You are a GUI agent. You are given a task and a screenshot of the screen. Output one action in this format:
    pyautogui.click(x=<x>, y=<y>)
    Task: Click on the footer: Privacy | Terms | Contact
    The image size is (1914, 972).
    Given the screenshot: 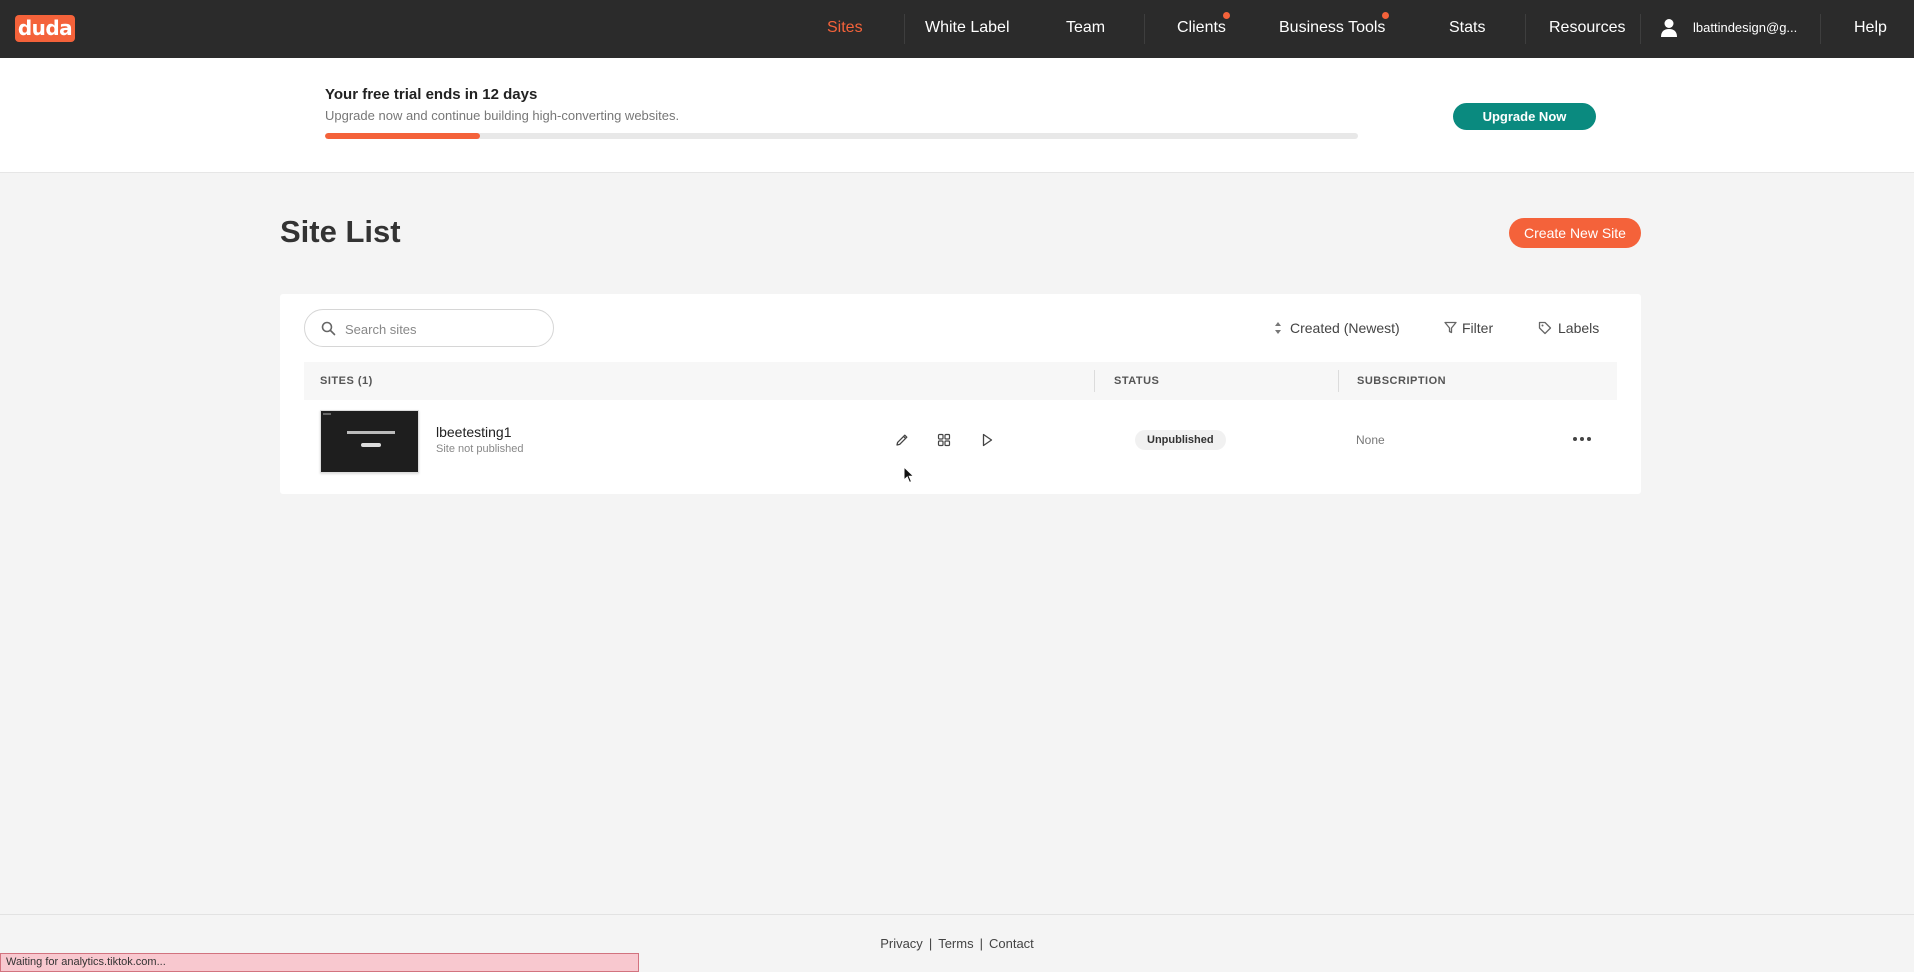 What is the action you would take?
    pyautogui.click(x=957, y=943)
    